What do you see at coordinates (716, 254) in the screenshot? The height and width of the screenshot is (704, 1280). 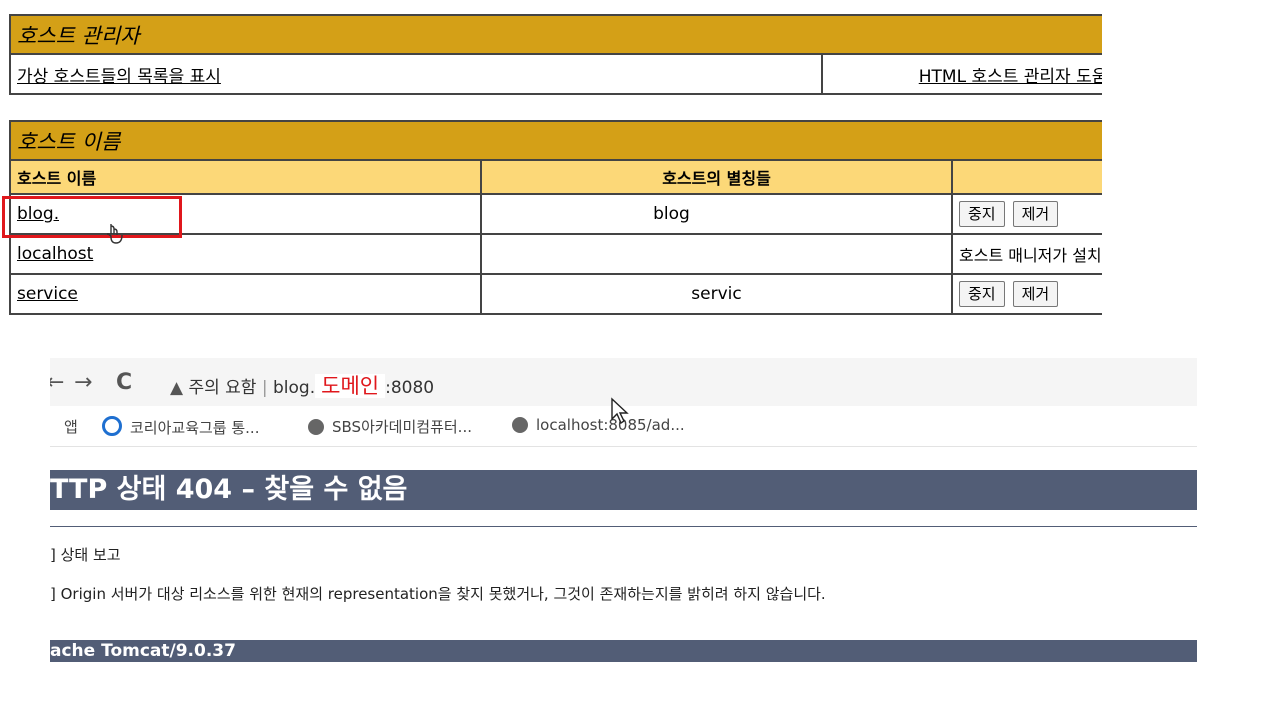 I see `alias-localhost` at bounding box center [716, 254].